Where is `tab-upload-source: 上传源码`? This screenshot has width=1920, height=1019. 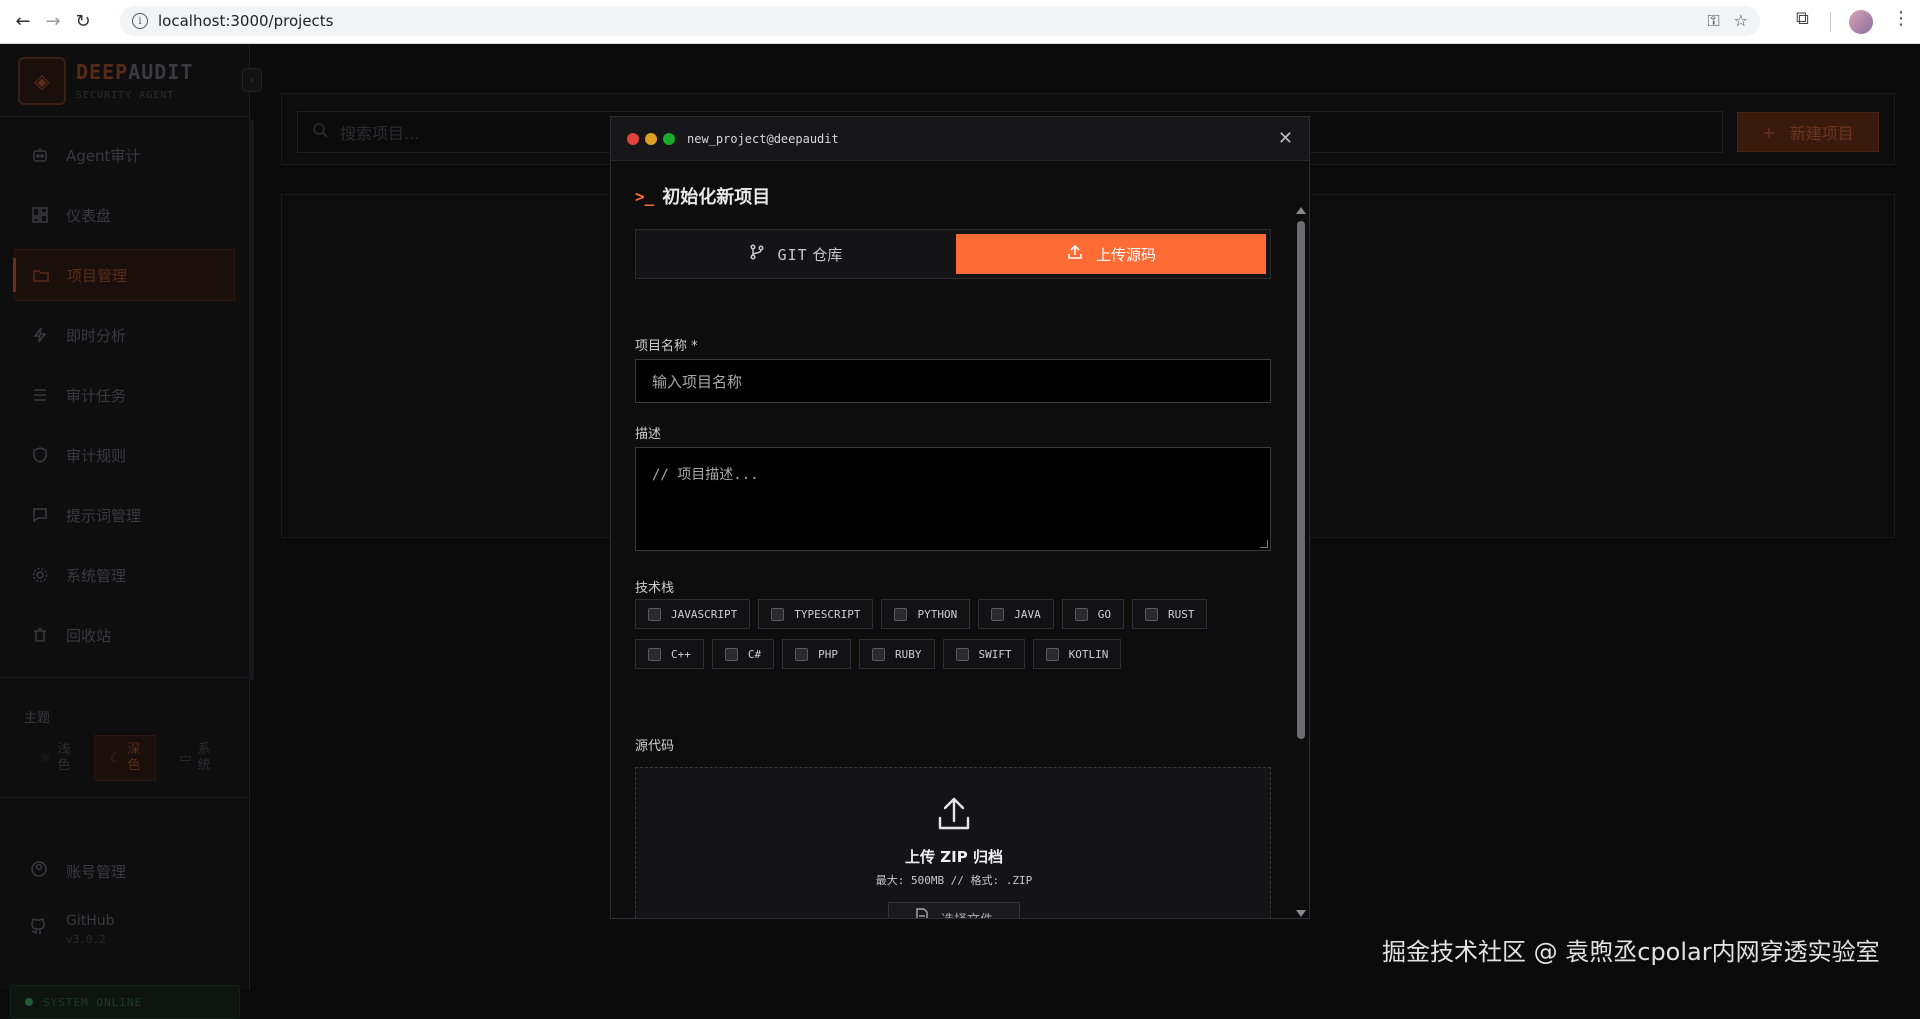 tab-upload-source: 上传源码 is located at coordinates (1111, 254).